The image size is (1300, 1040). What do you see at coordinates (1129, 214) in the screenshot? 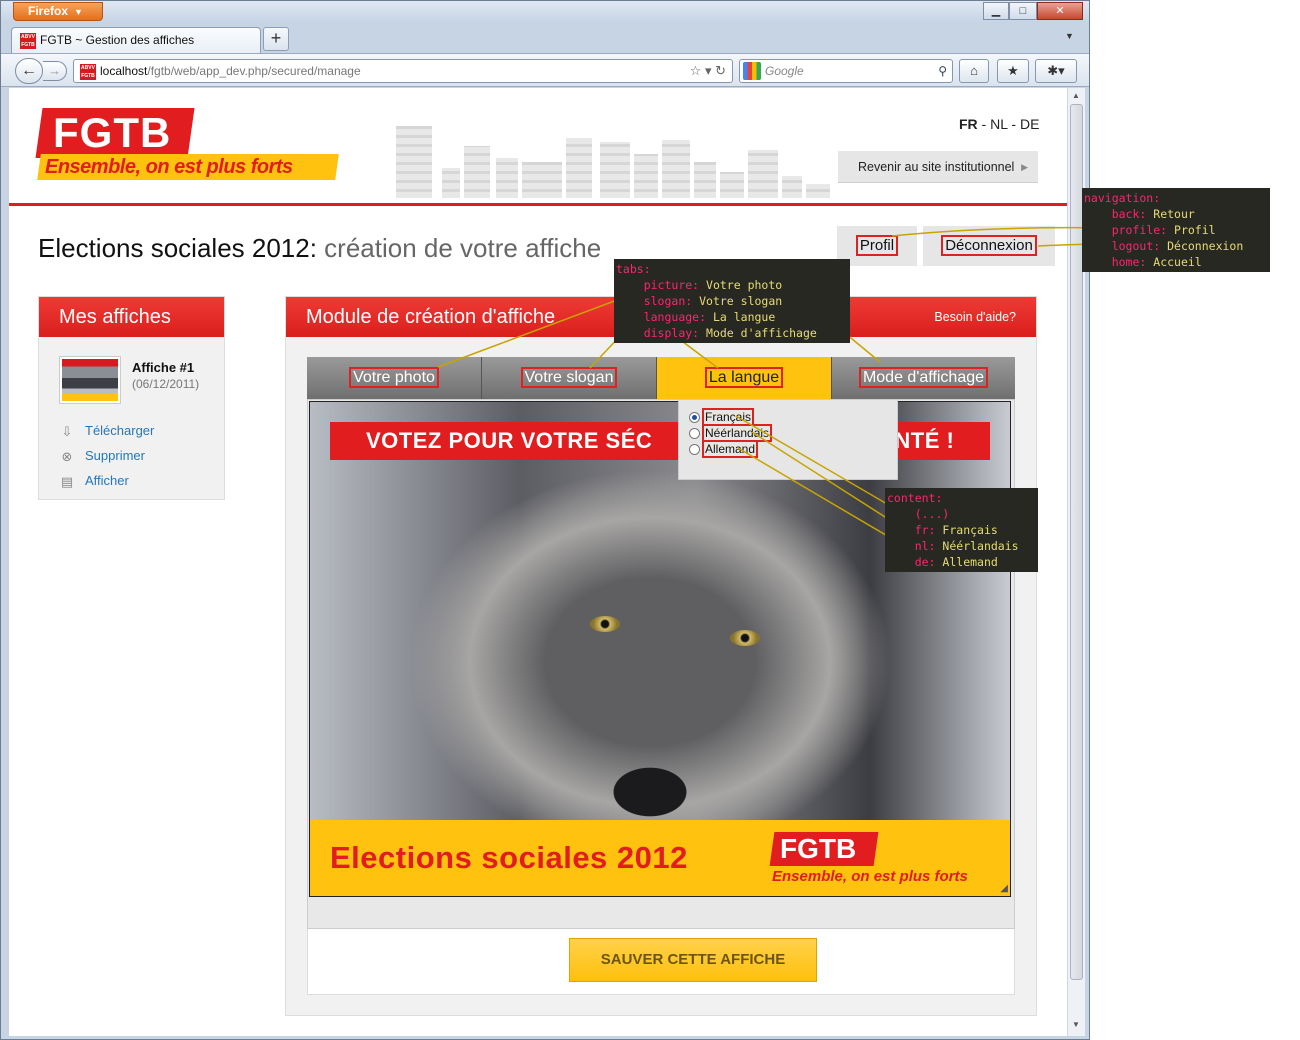
I see `code-key: back:` at bounding box center [1129, 214].